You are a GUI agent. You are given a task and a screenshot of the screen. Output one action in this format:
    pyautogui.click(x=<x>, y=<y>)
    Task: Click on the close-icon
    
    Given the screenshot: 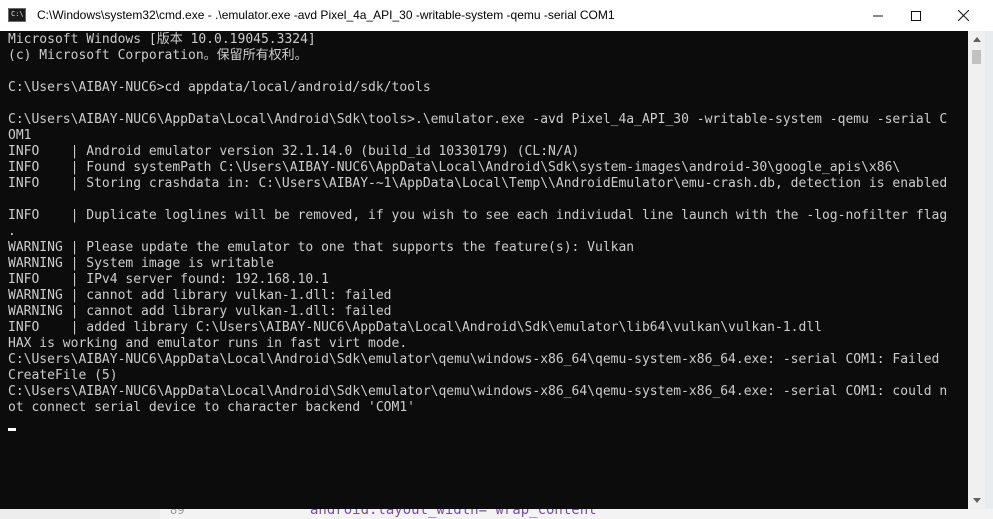 What is the action you would take?
    pyautogui.click(x=963, y=15)
    